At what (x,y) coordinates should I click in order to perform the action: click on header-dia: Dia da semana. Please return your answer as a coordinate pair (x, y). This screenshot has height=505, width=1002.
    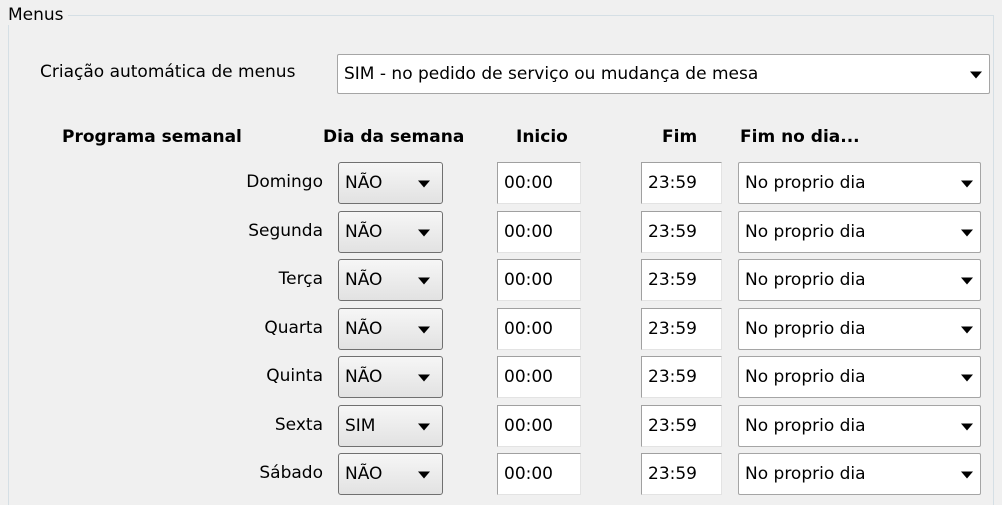
    Looking at the image, I should click on (394, 137).